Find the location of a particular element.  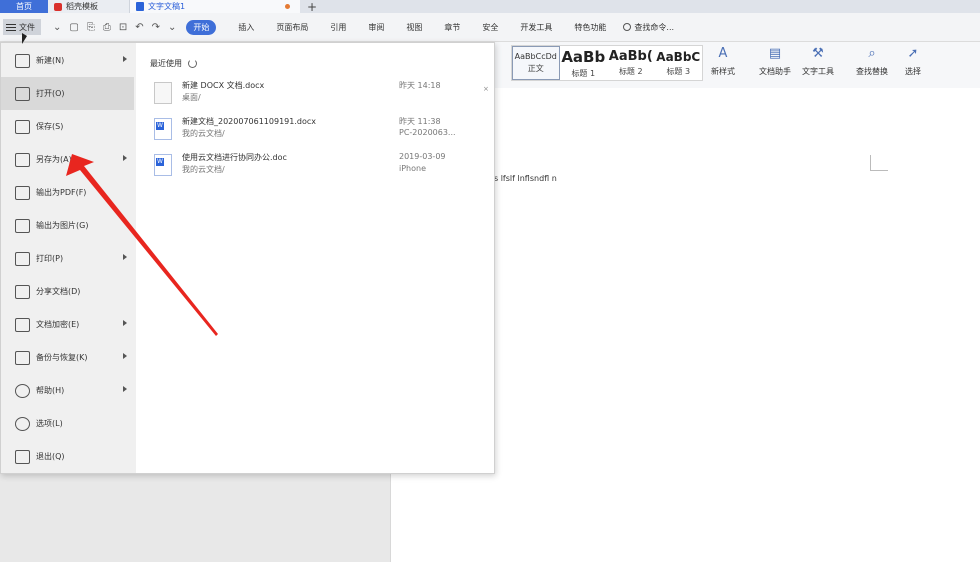

arrow-shape is located at coordinates (142, 245).